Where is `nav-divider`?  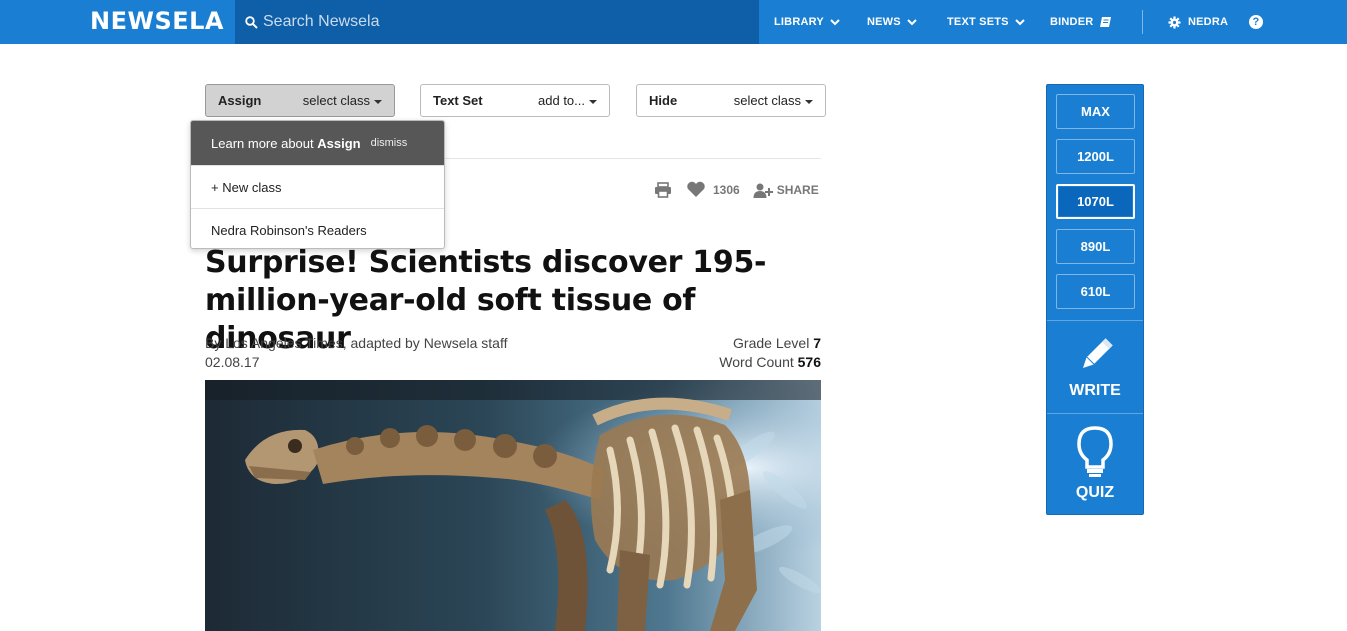 nav-divider is located at coordinates (1142, 22).